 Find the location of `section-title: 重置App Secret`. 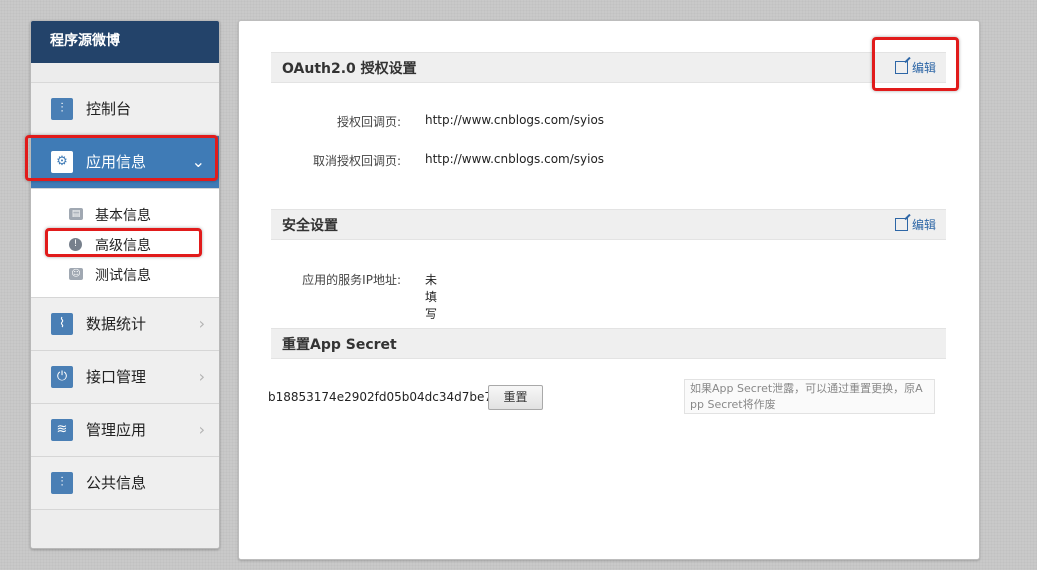

section-title: 重置App Secret is located at coordinates (339, 345).